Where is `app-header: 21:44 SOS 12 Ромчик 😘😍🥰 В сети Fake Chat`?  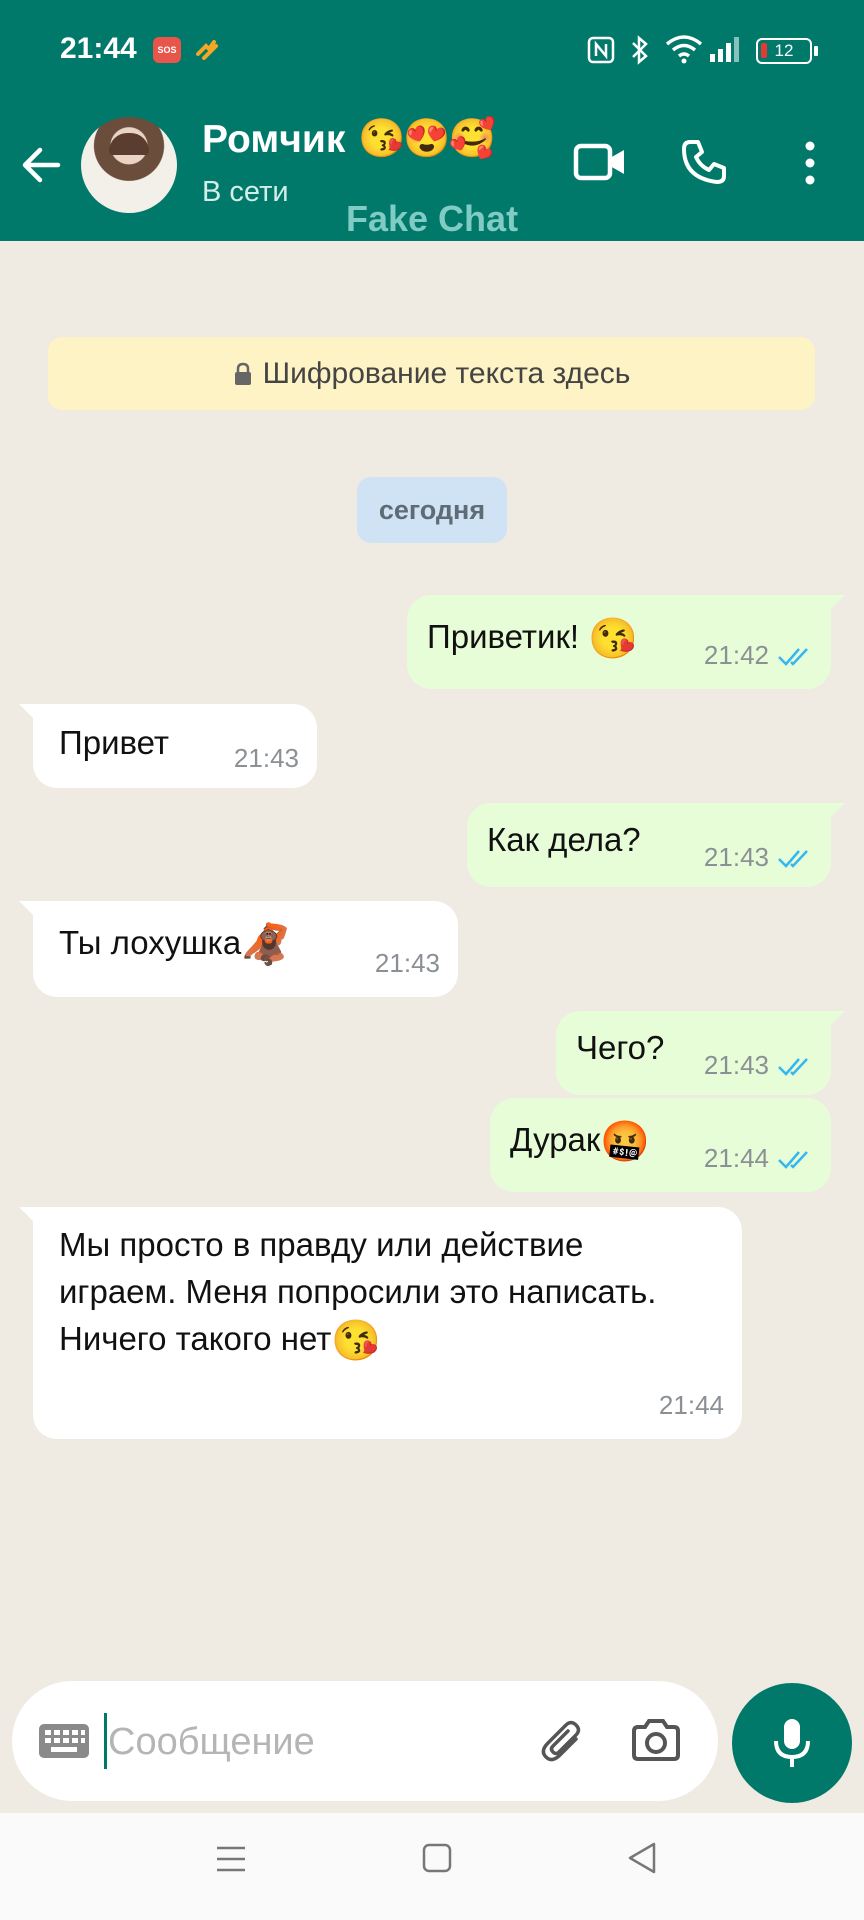
app-header: 21:44 SOS 12 Ромчик 😘😍🥰 В сети Fake Chat is located at coordinates (432, 120).